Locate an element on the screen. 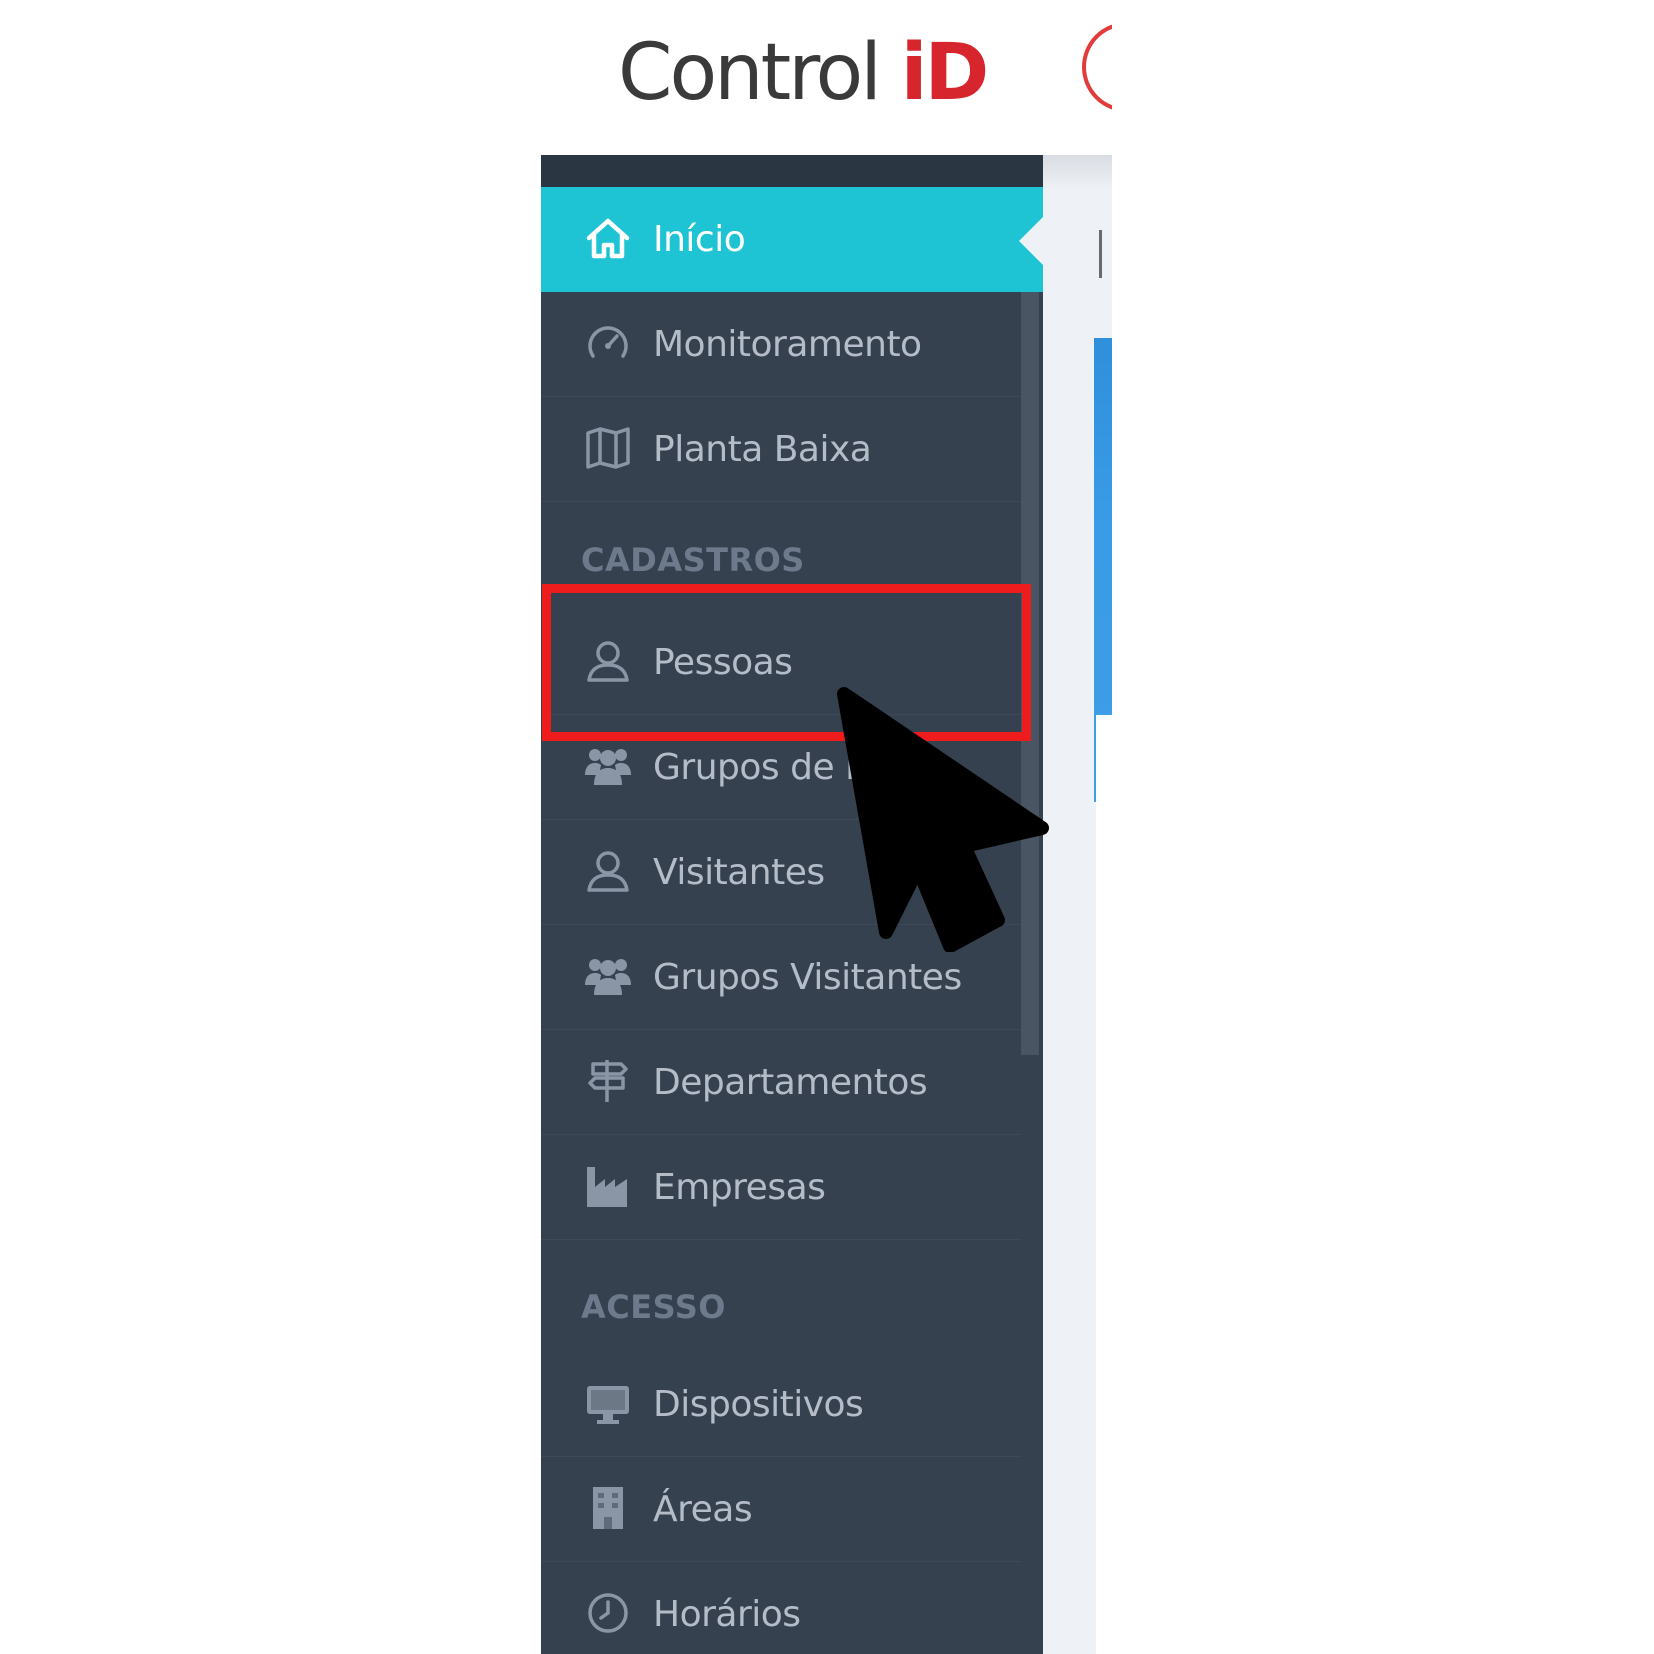  mouse-pointer-icon is located at coordinates (945, 817).